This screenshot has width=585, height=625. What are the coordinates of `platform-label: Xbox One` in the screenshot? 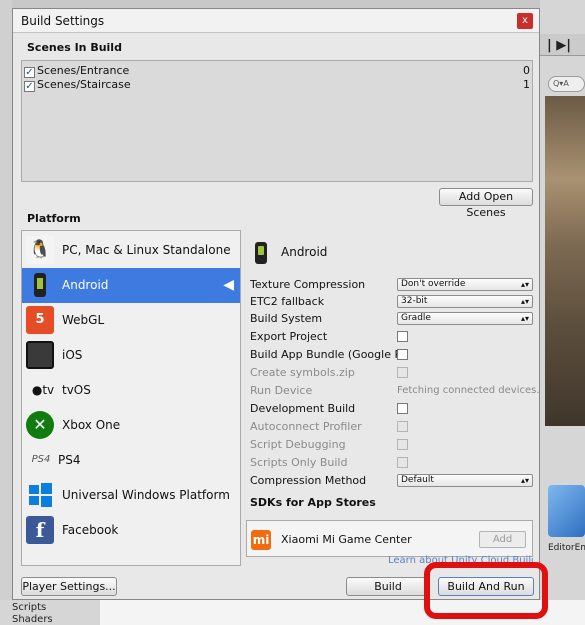 It's located at (91, 425).